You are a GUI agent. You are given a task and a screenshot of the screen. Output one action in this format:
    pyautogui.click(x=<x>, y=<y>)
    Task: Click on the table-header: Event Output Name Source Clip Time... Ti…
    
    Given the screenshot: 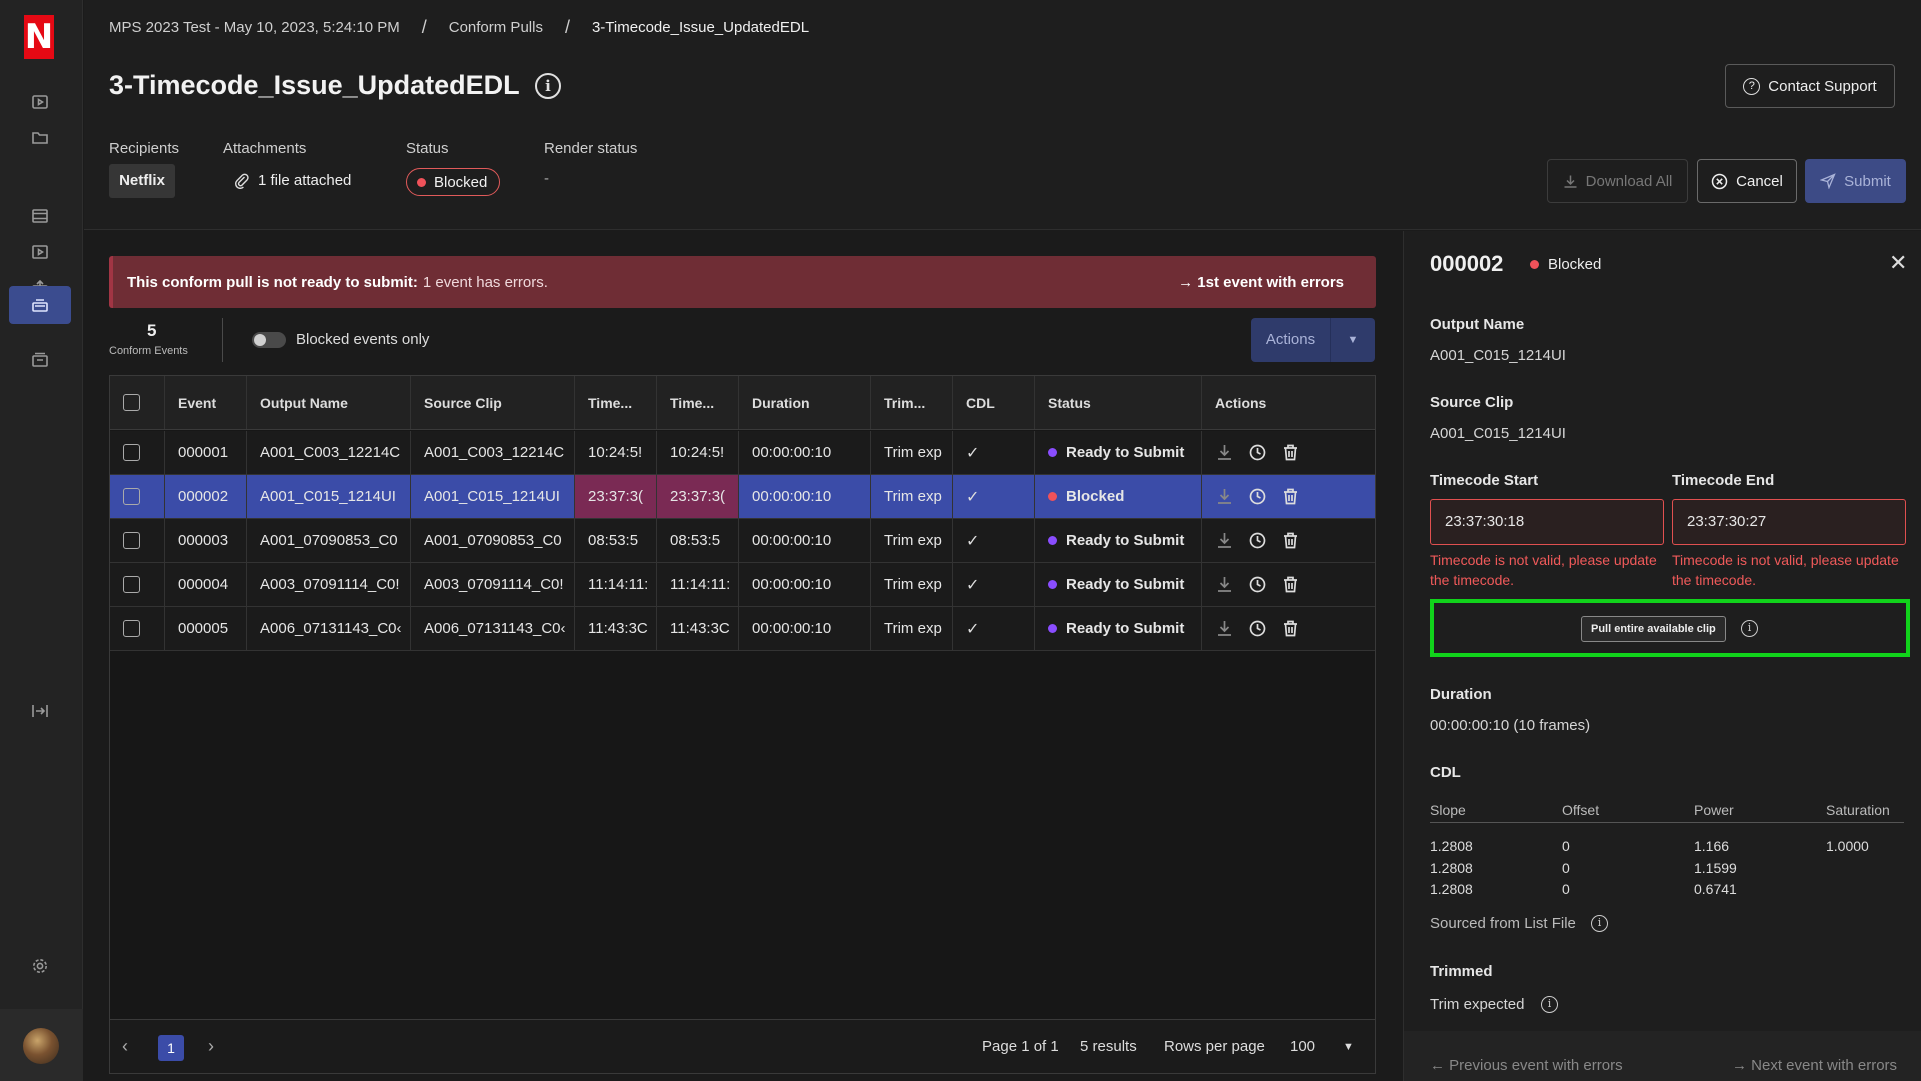 What is the action you would take?
    pyautogui.click(x=742, y=403)
    